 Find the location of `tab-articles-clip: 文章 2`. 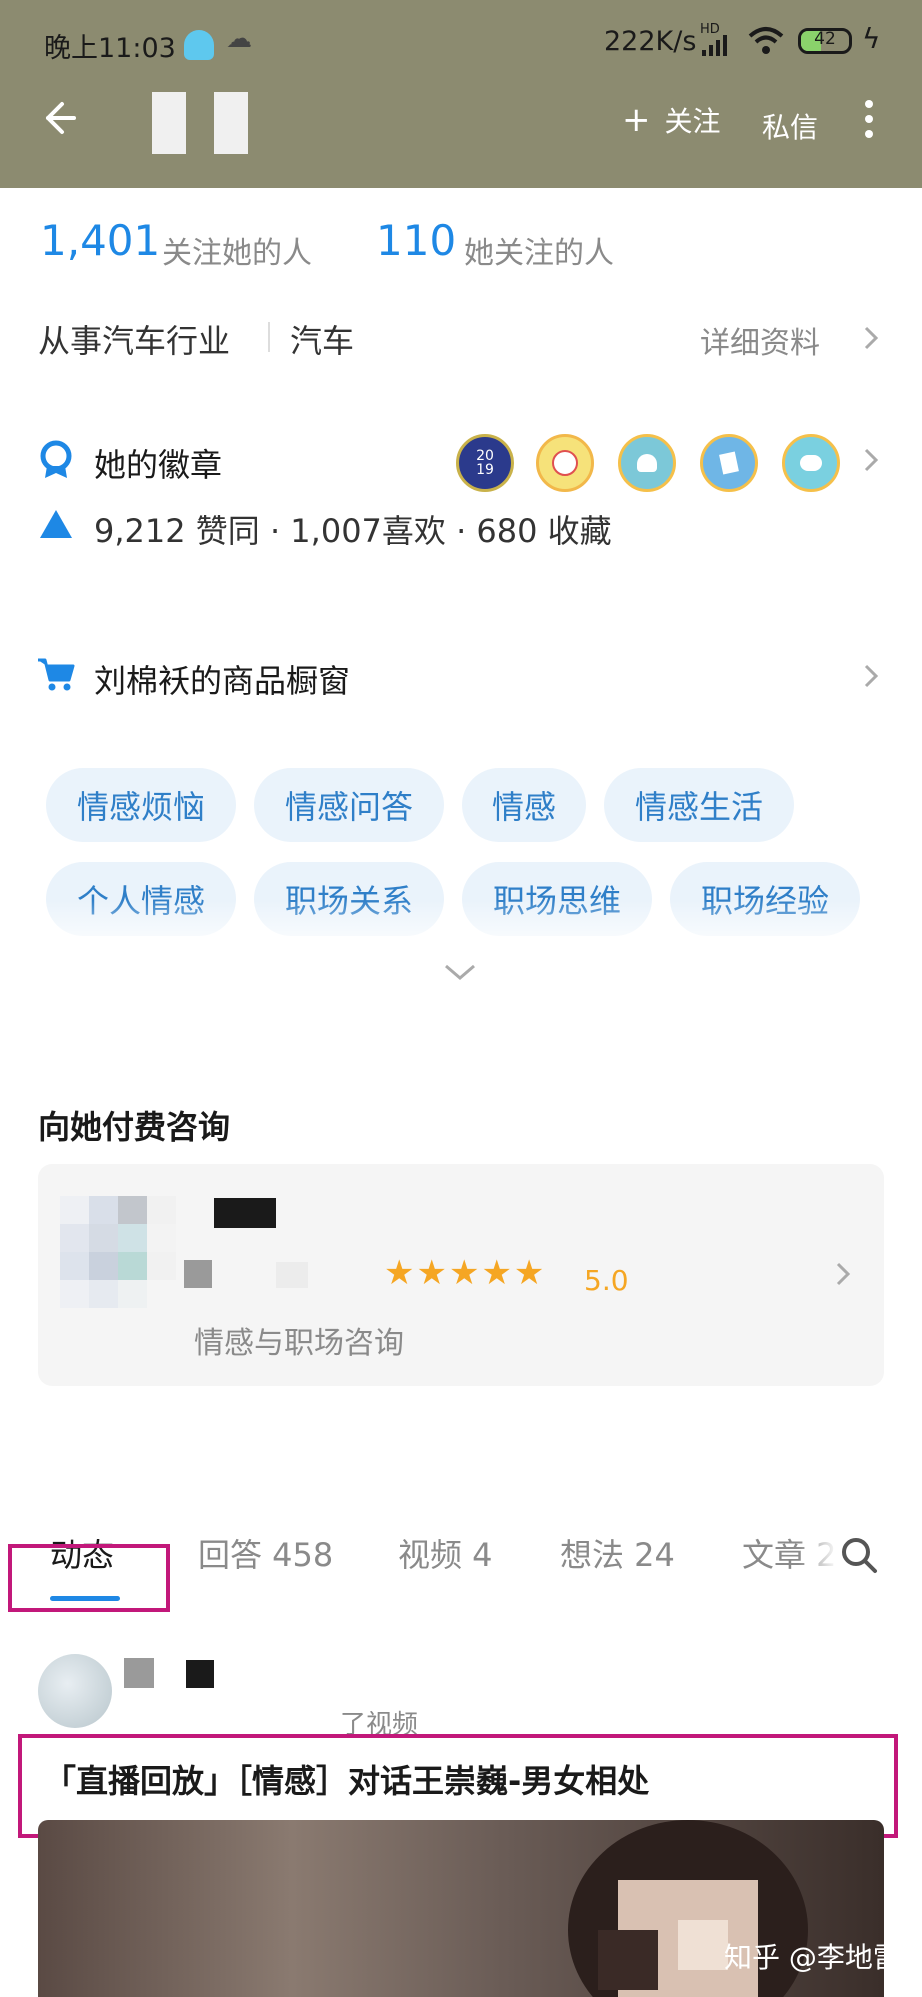

tab-articles-clip: 文章 2 is located at coordinates (790, 1552).